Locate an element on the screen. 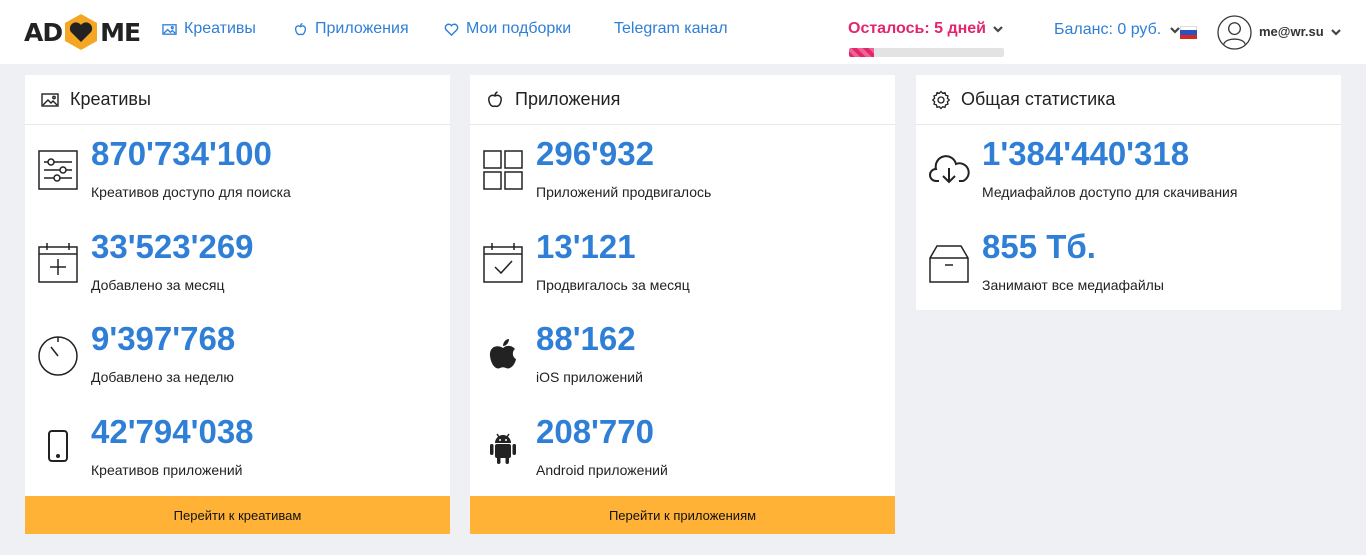  logo-heart-icon is located at coordinates (81, 32).